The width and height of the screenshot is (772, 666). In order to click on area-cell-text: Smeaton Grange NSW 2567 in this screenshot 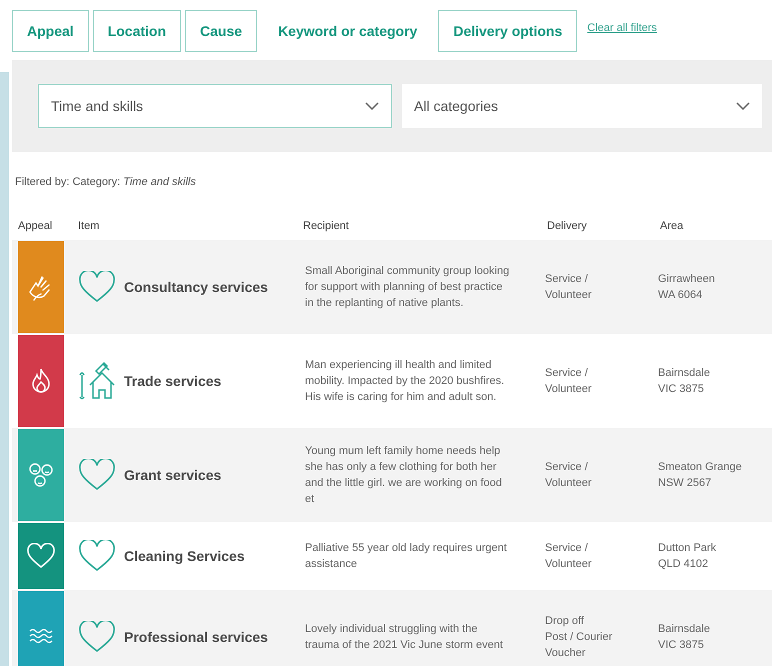, I will do `click(700, 475)`.